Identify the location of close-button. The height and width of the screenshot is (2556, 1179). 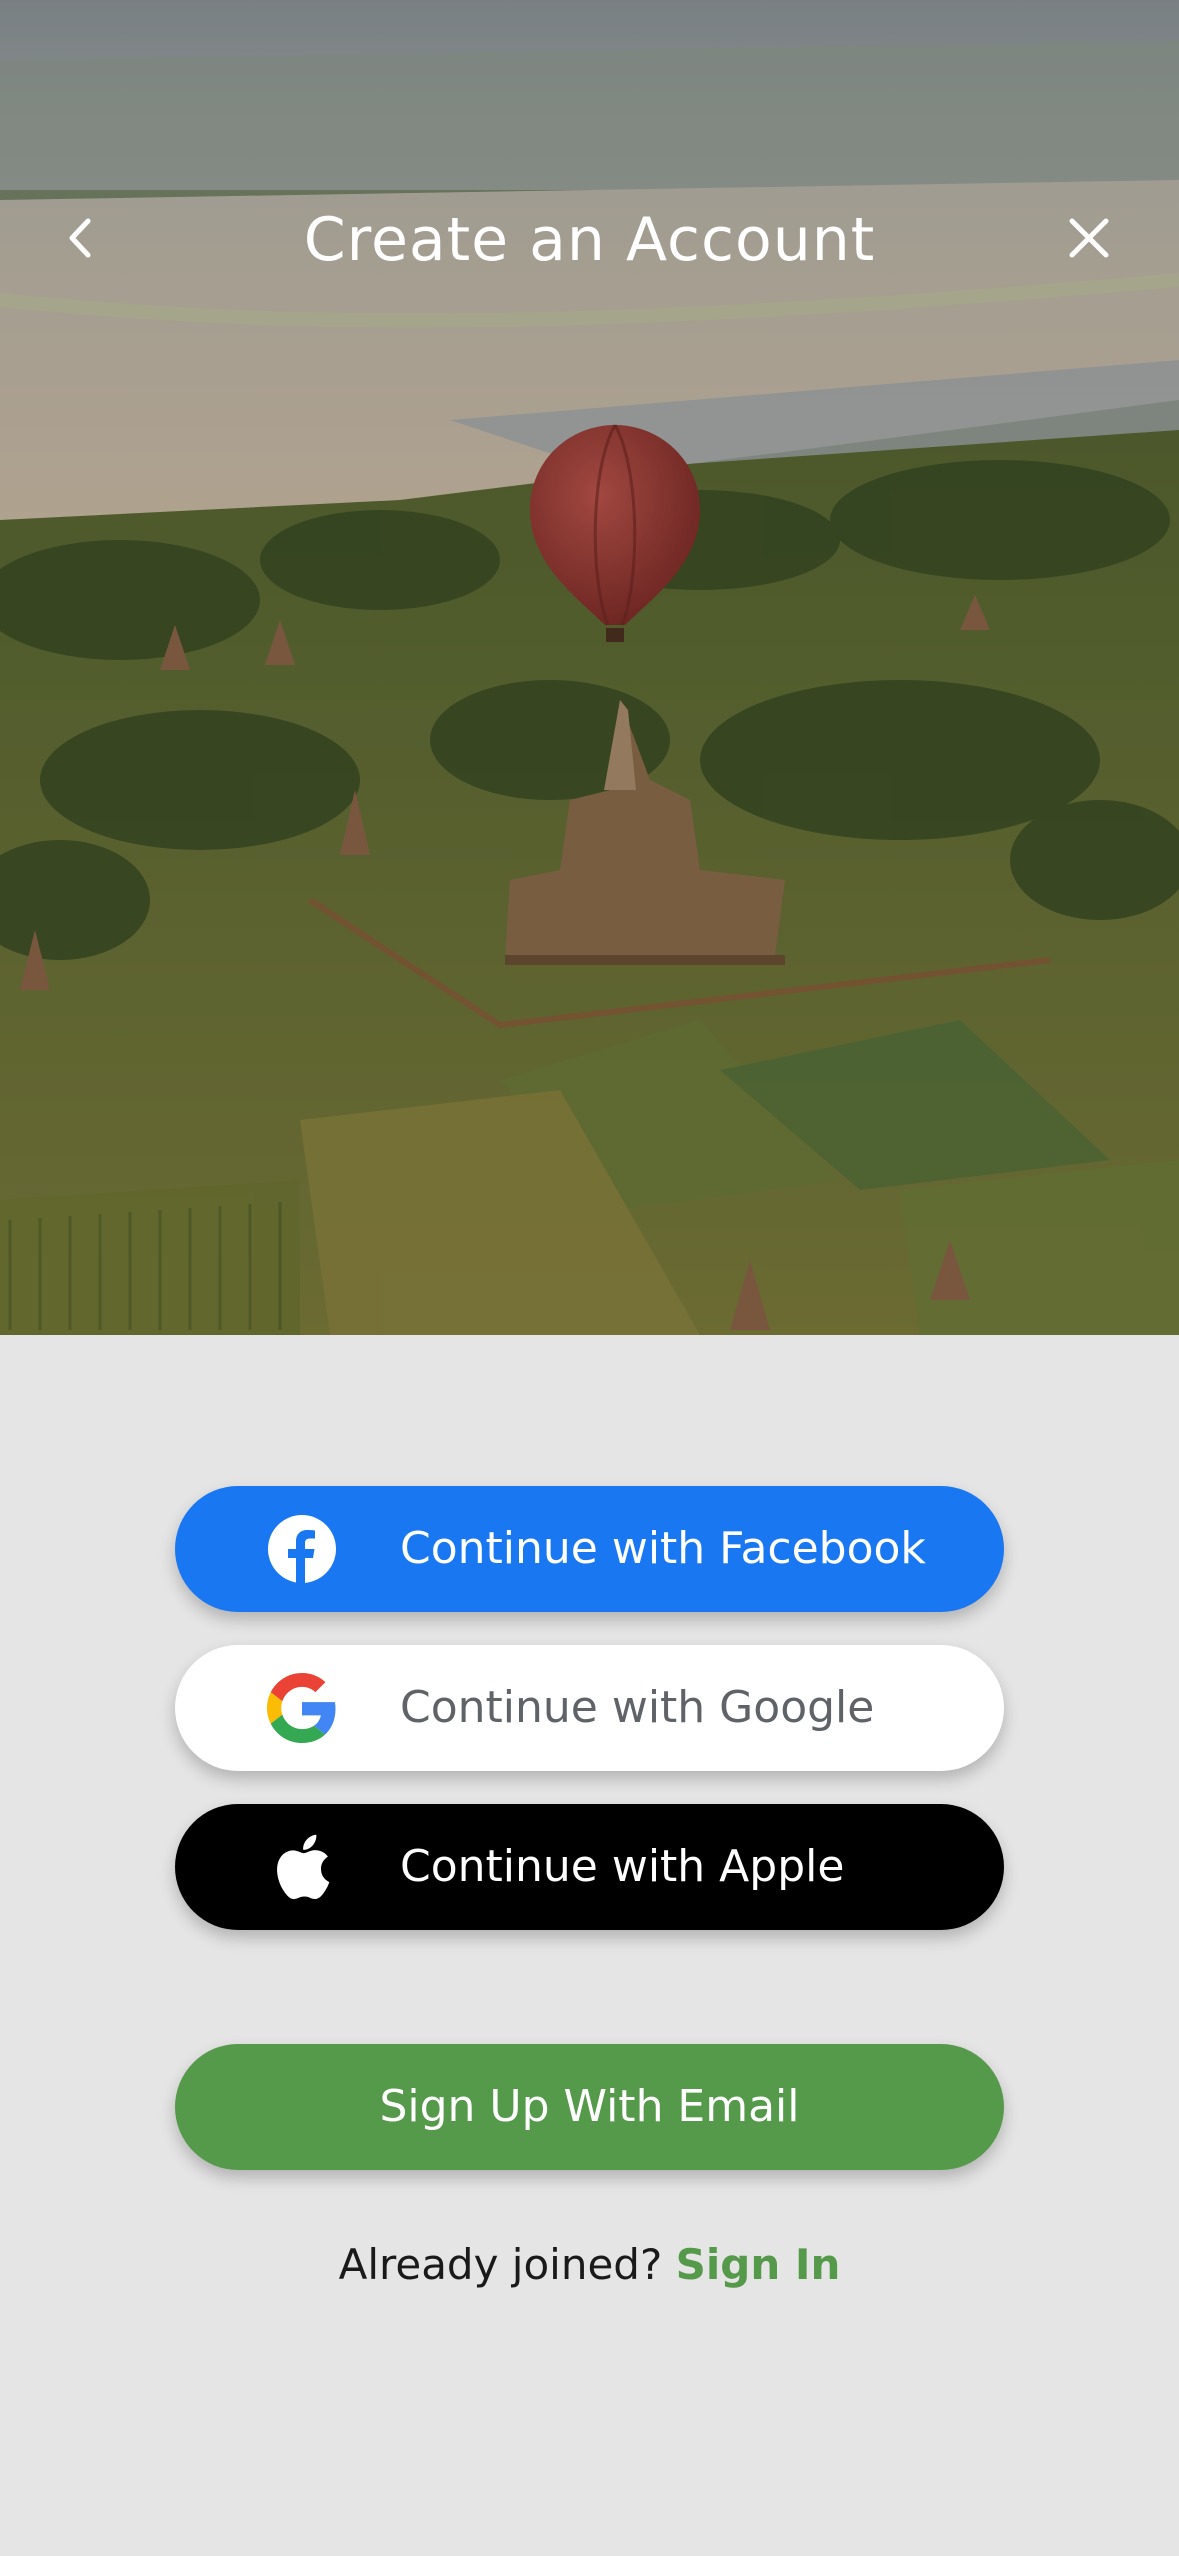
(1089, 240).